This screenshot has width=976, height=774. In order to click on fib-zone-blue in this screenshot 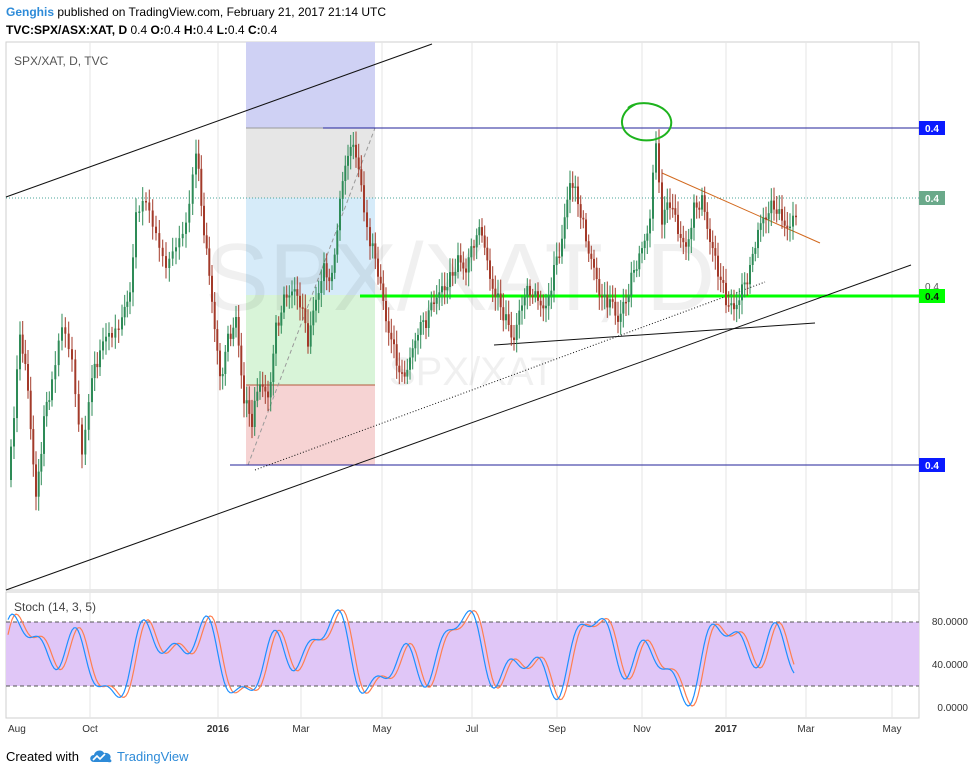, I will do `click(310, 85)`.